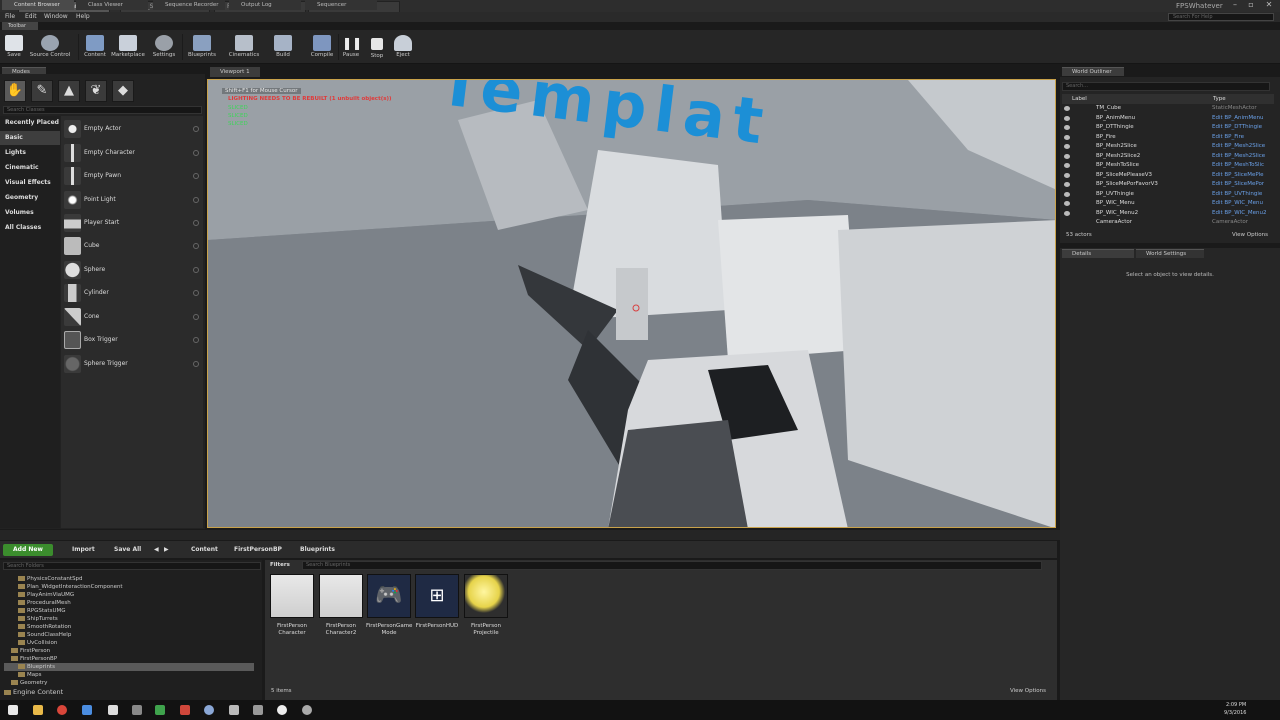  I want to click on category-basic: Basic, so click(30, 138).